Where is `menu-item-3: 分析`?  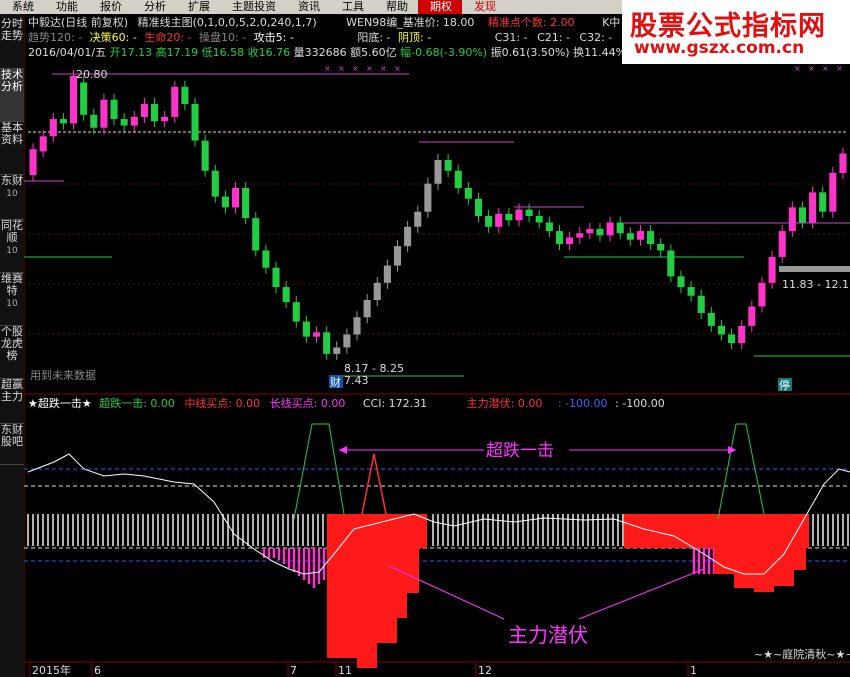
menu-item-3: 分析 is located at coordinates (154, 7).